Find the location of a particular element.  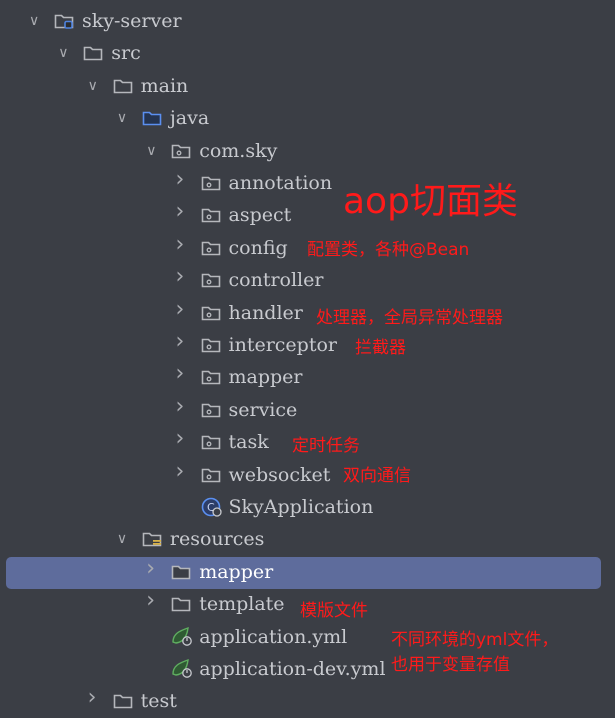

annotation-websocket: 双向通信 is located at coordinates (377, 476).